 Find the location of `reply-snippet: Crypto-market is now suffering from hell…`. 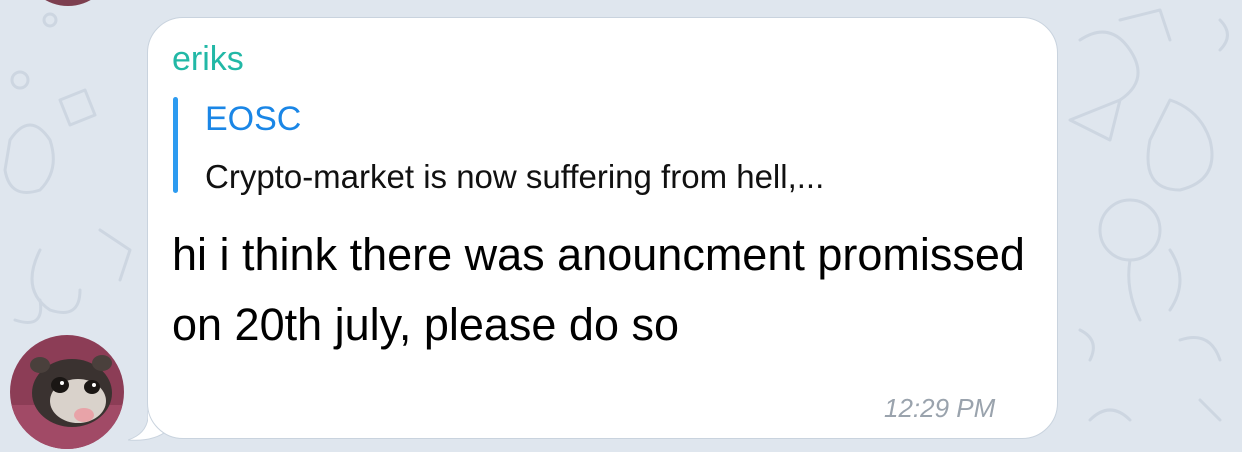

reply-snippet: Crypto-market is now suffering from hell… is located at coordinates (514, 177).